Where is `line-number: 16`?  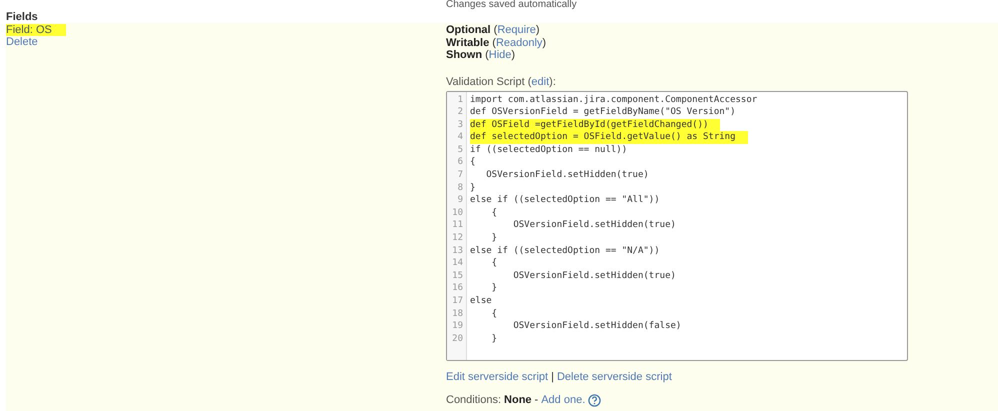
line-number: 16 is located at coordinates (457, 288).